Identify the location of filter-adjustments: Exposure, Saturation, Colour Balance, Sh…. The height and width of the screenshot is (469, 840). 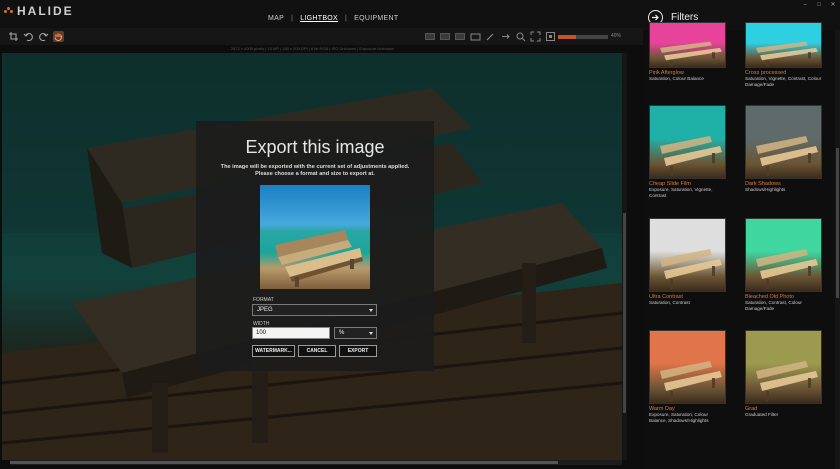
(679, 417).